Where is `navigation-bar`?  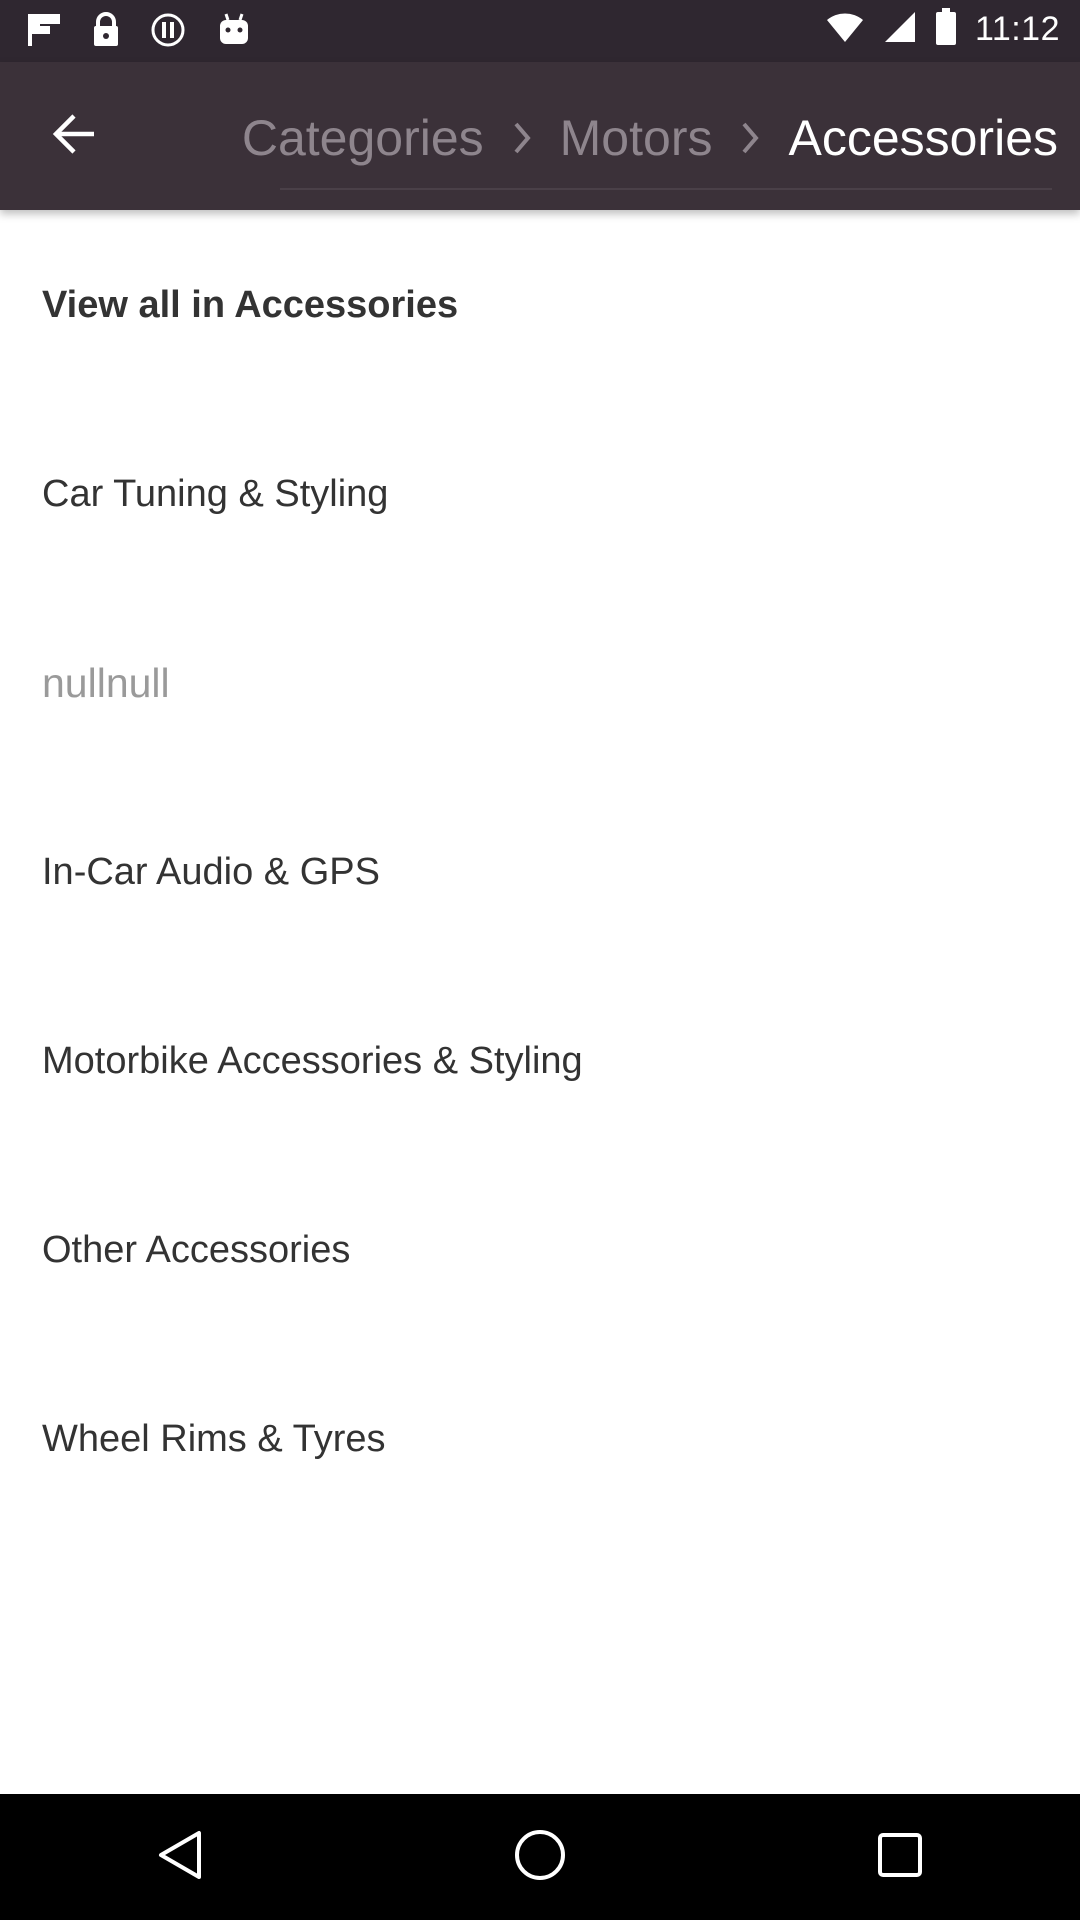 navigation-bar is located at coordinates (540, 1857).